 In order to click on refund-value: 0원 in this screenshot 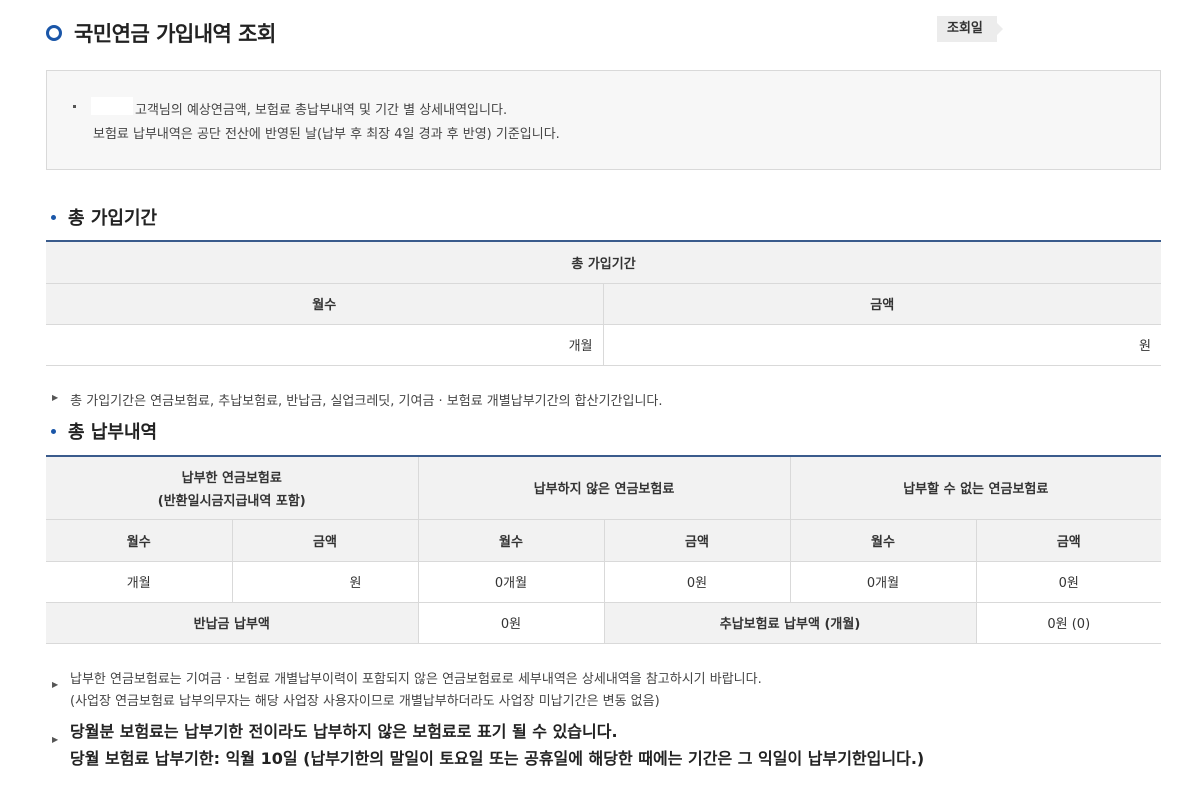, I will do `click(511, 623)`.